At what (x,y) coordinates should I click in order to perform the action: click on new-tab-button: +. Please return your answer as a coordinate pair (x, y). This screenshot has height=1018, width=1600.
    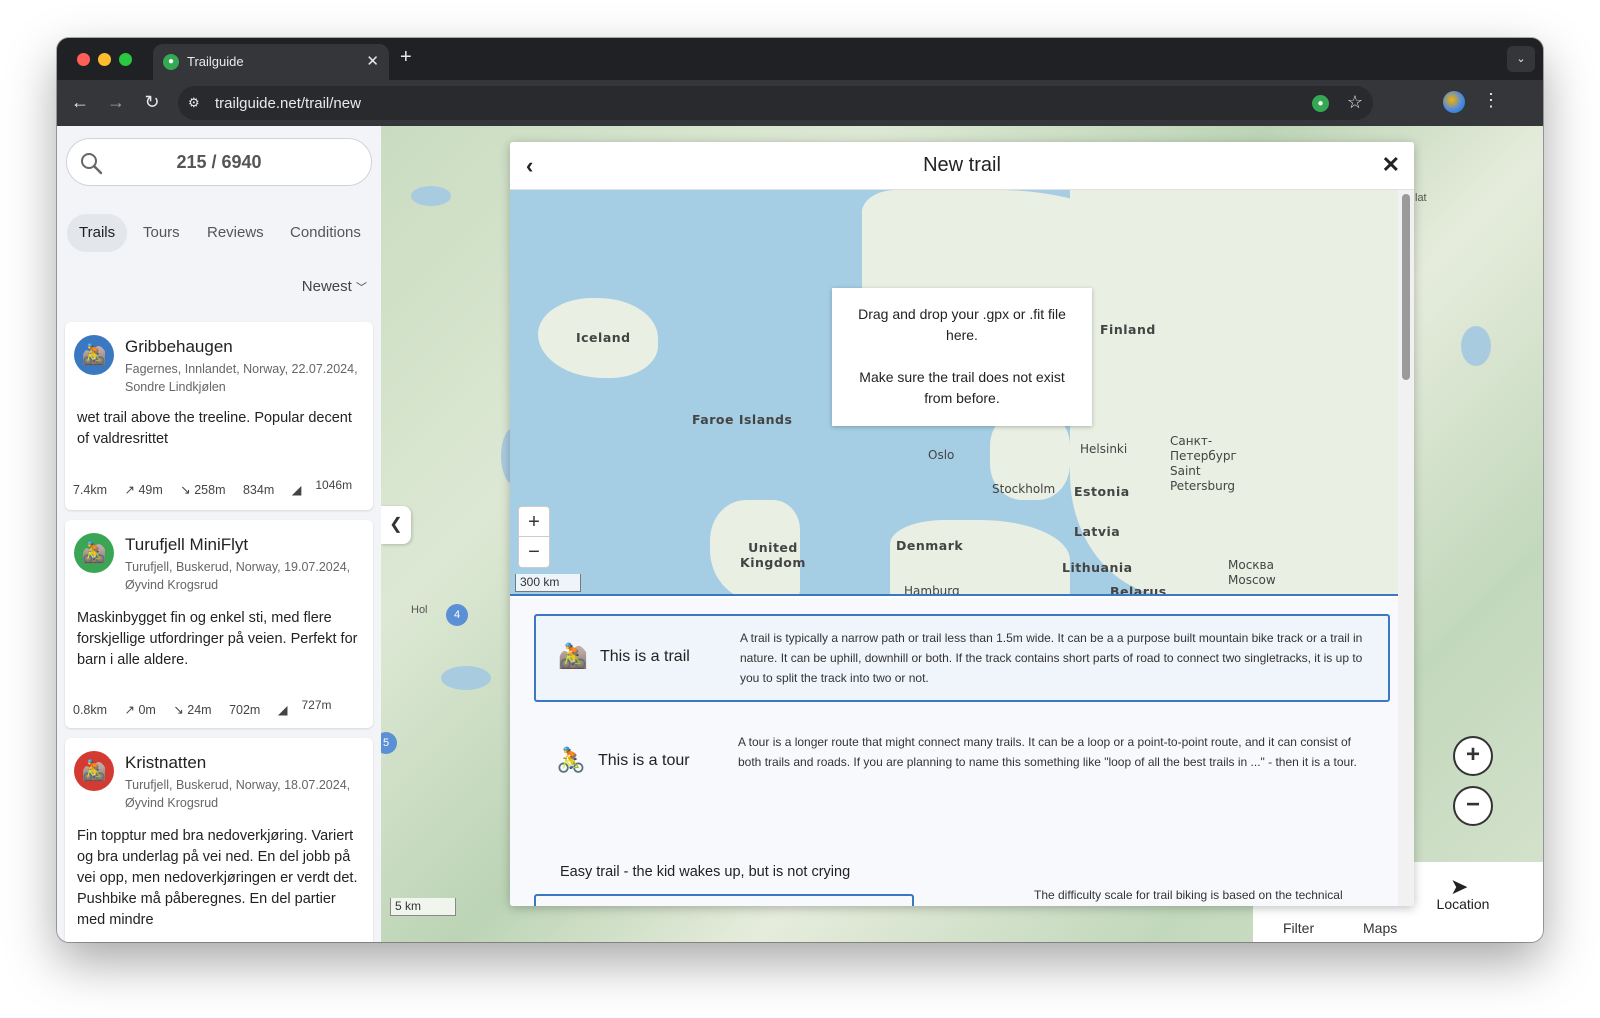
    Looking at the image, I should click on (406, 57).